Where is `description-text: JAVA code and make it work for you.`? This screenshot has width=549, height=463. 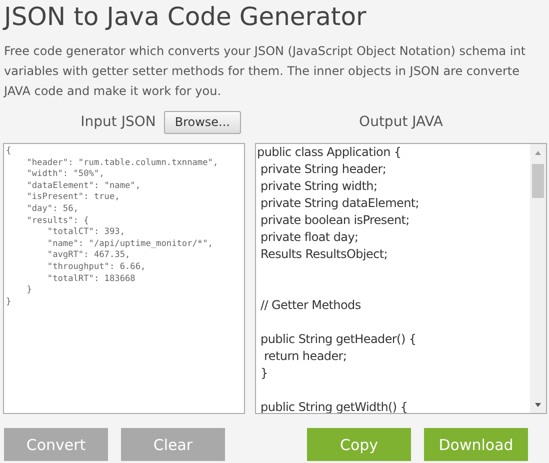
description-text: JAVA code and make it work for you. is located at coordinates (113, 91).